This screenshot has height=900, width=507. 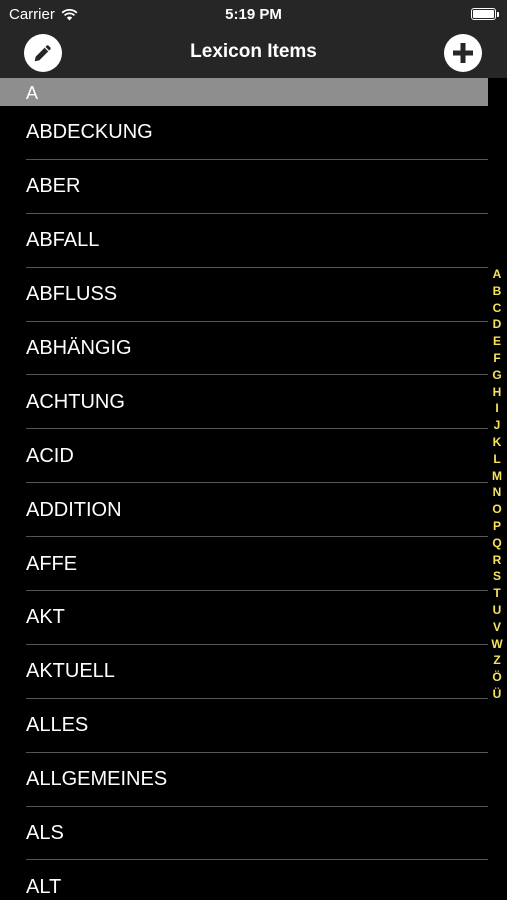 I want to click on index-letter-p: P, so click(x=497, y=526).